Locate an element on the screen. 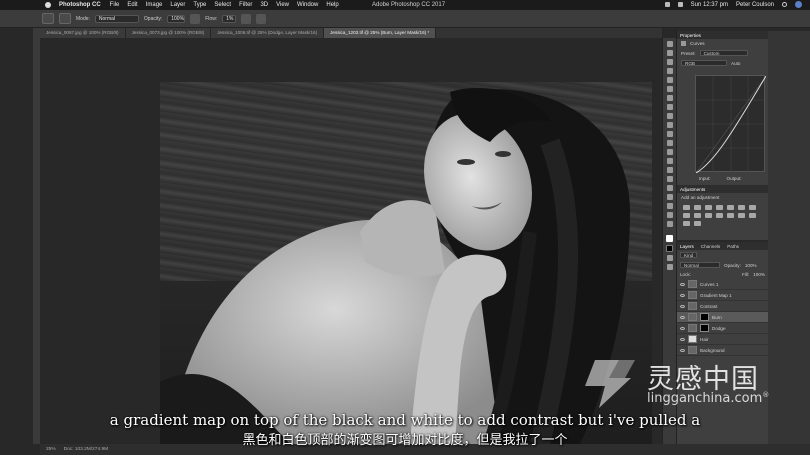 The image size is (810, 455). curve-line is located at coordinates (731, 124).